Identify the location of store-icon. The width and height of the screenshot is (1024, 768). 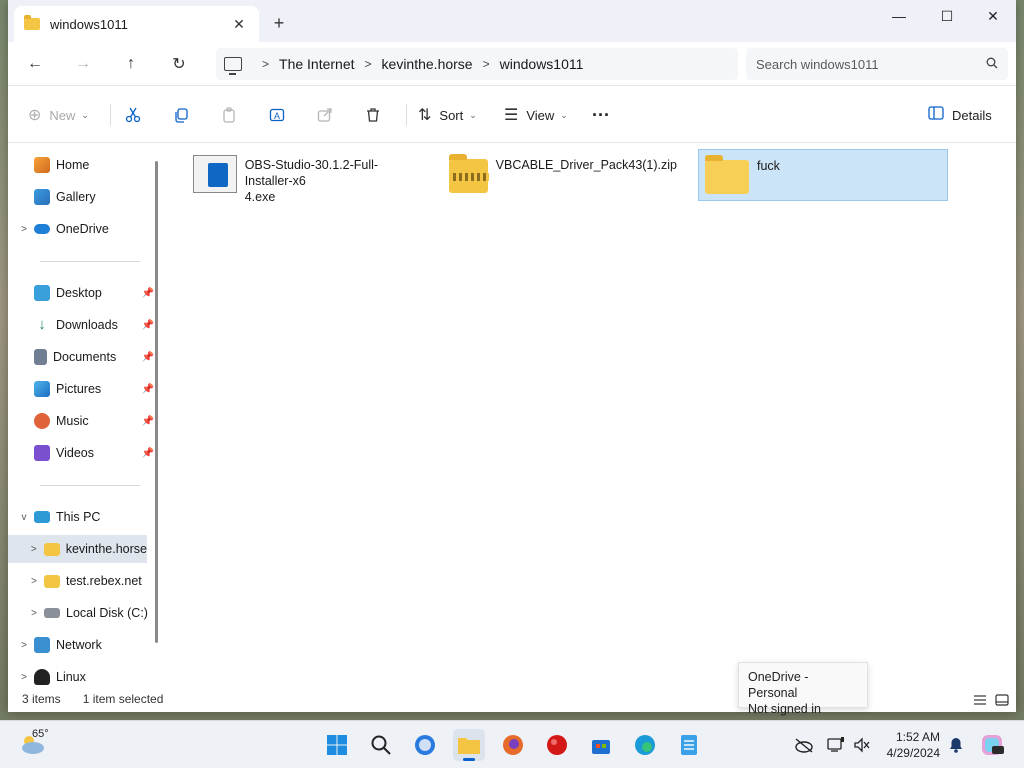
(601, 747).